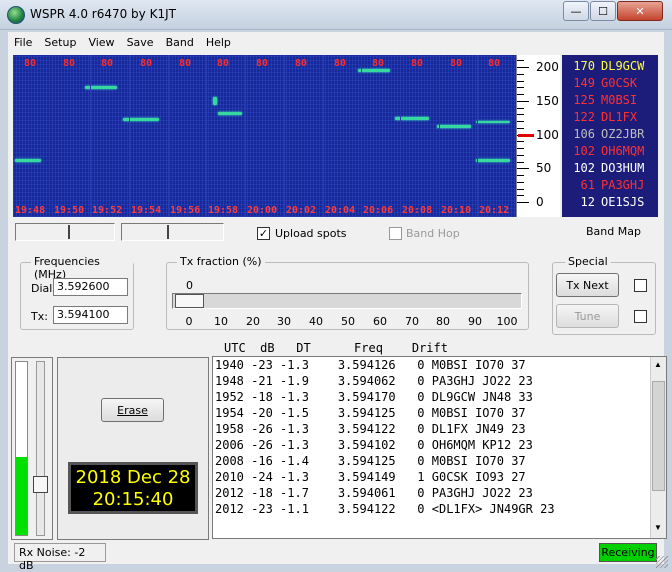 Image resolution: width=672 pixels, height=572 pixels. What do you see at coordinates (443, 321) in the screenshot?
I see `tx-fraction-tick-label: 80` at bounding box center [443, 321].